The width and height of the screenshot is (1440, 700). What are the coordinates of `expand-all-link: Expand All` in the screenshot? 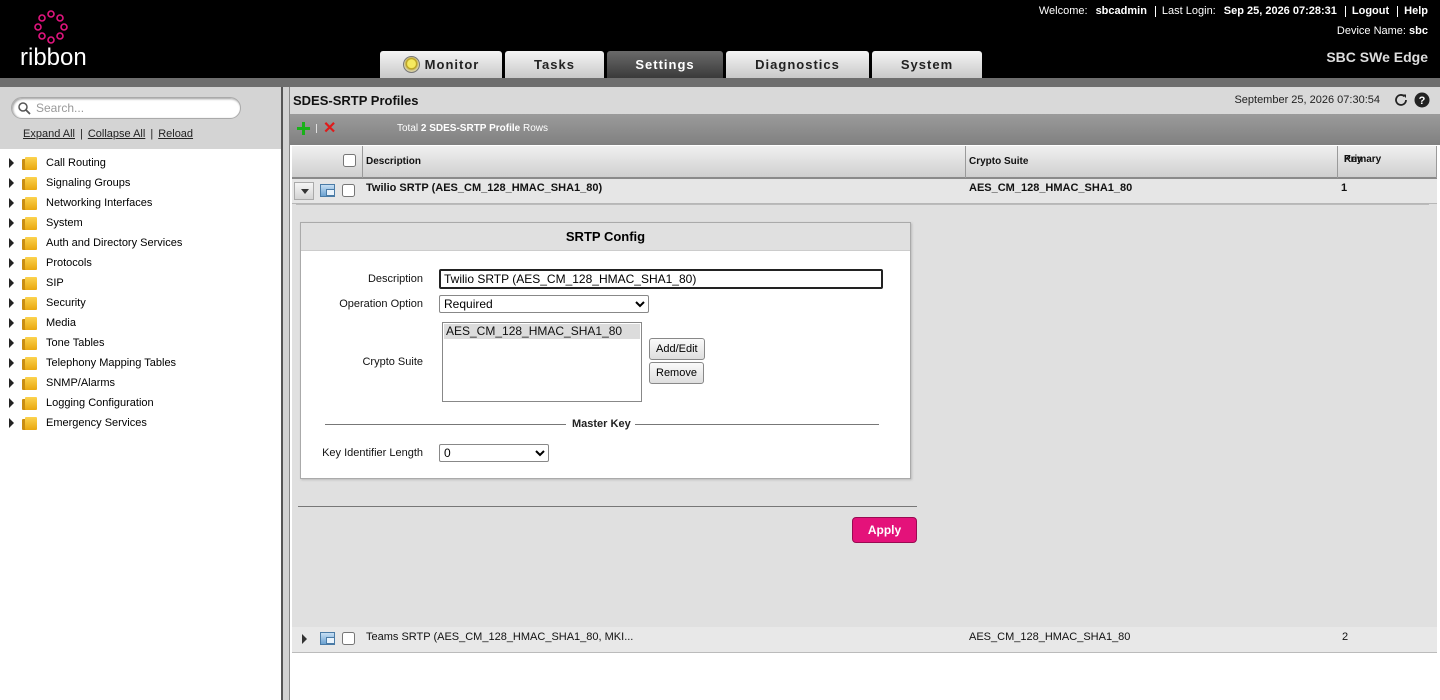 It's located at (49, 134).